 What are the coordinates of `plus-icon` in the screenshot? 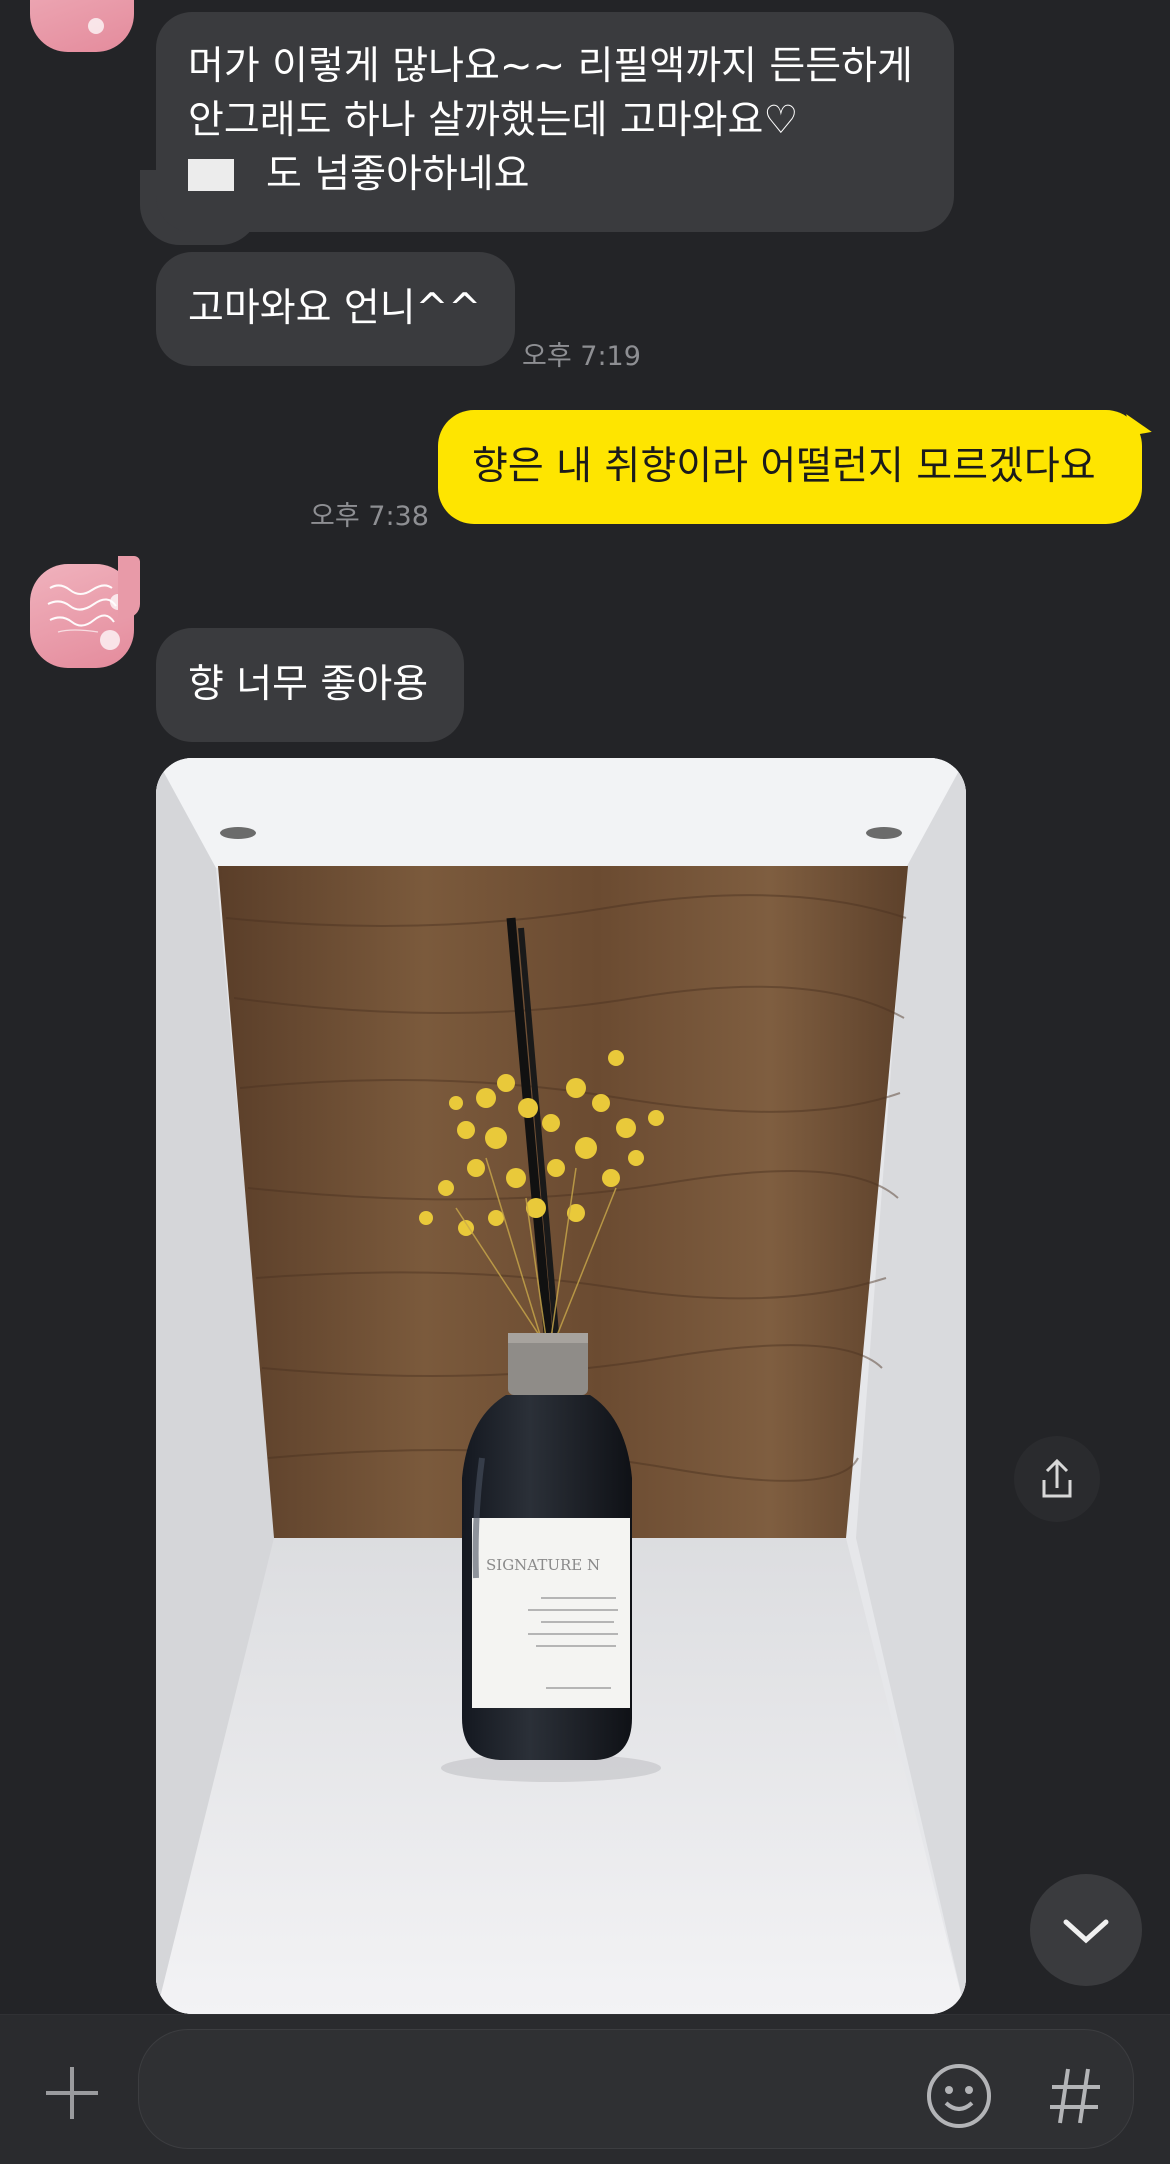 It's located at (72, 2093).